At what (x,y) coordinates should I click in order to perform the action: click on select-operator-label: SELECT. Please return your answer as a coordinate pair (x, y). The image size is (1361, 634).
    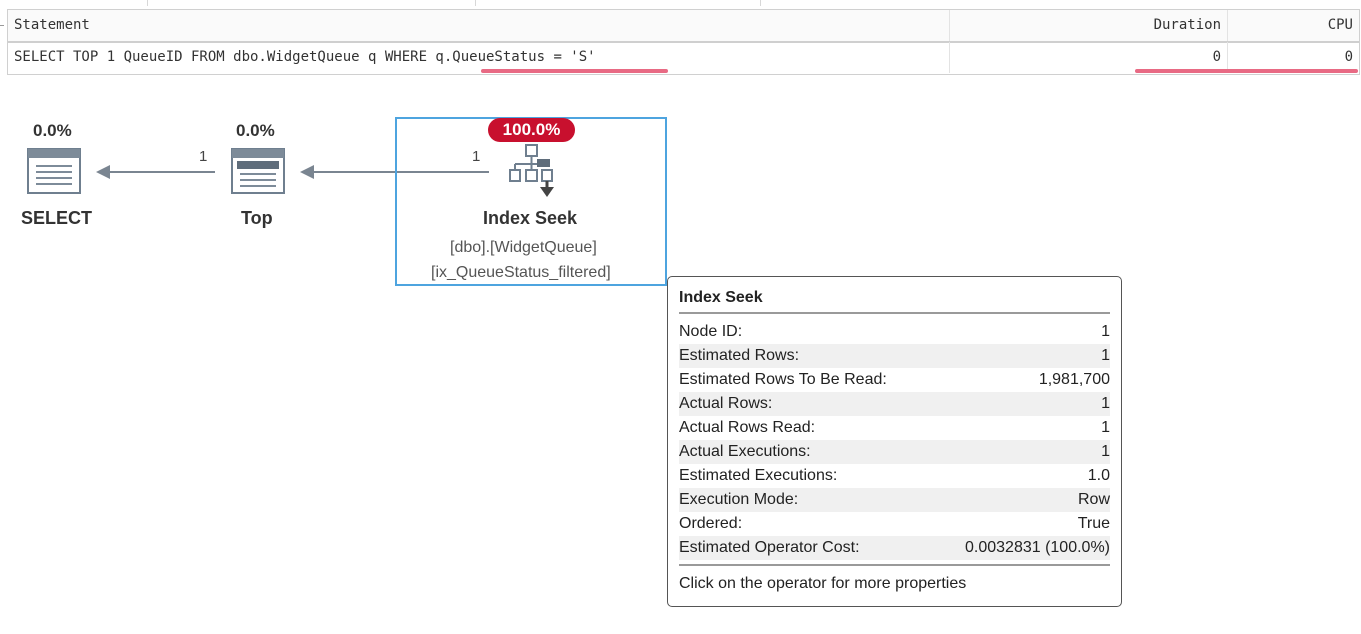
    Looking at the image, I should click on (56, 218).